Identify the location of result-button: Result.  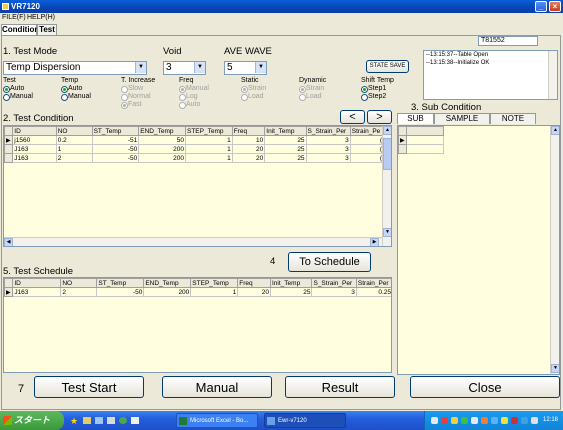
(340, 387).